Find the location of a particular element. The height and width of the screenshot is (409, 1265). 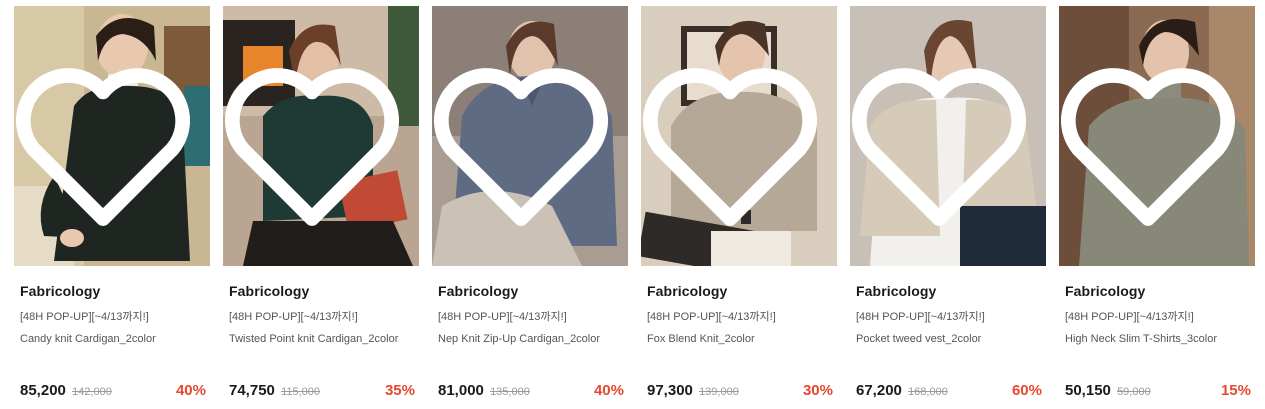

sale-price: 97,300 is located at coordinates (670, 390).